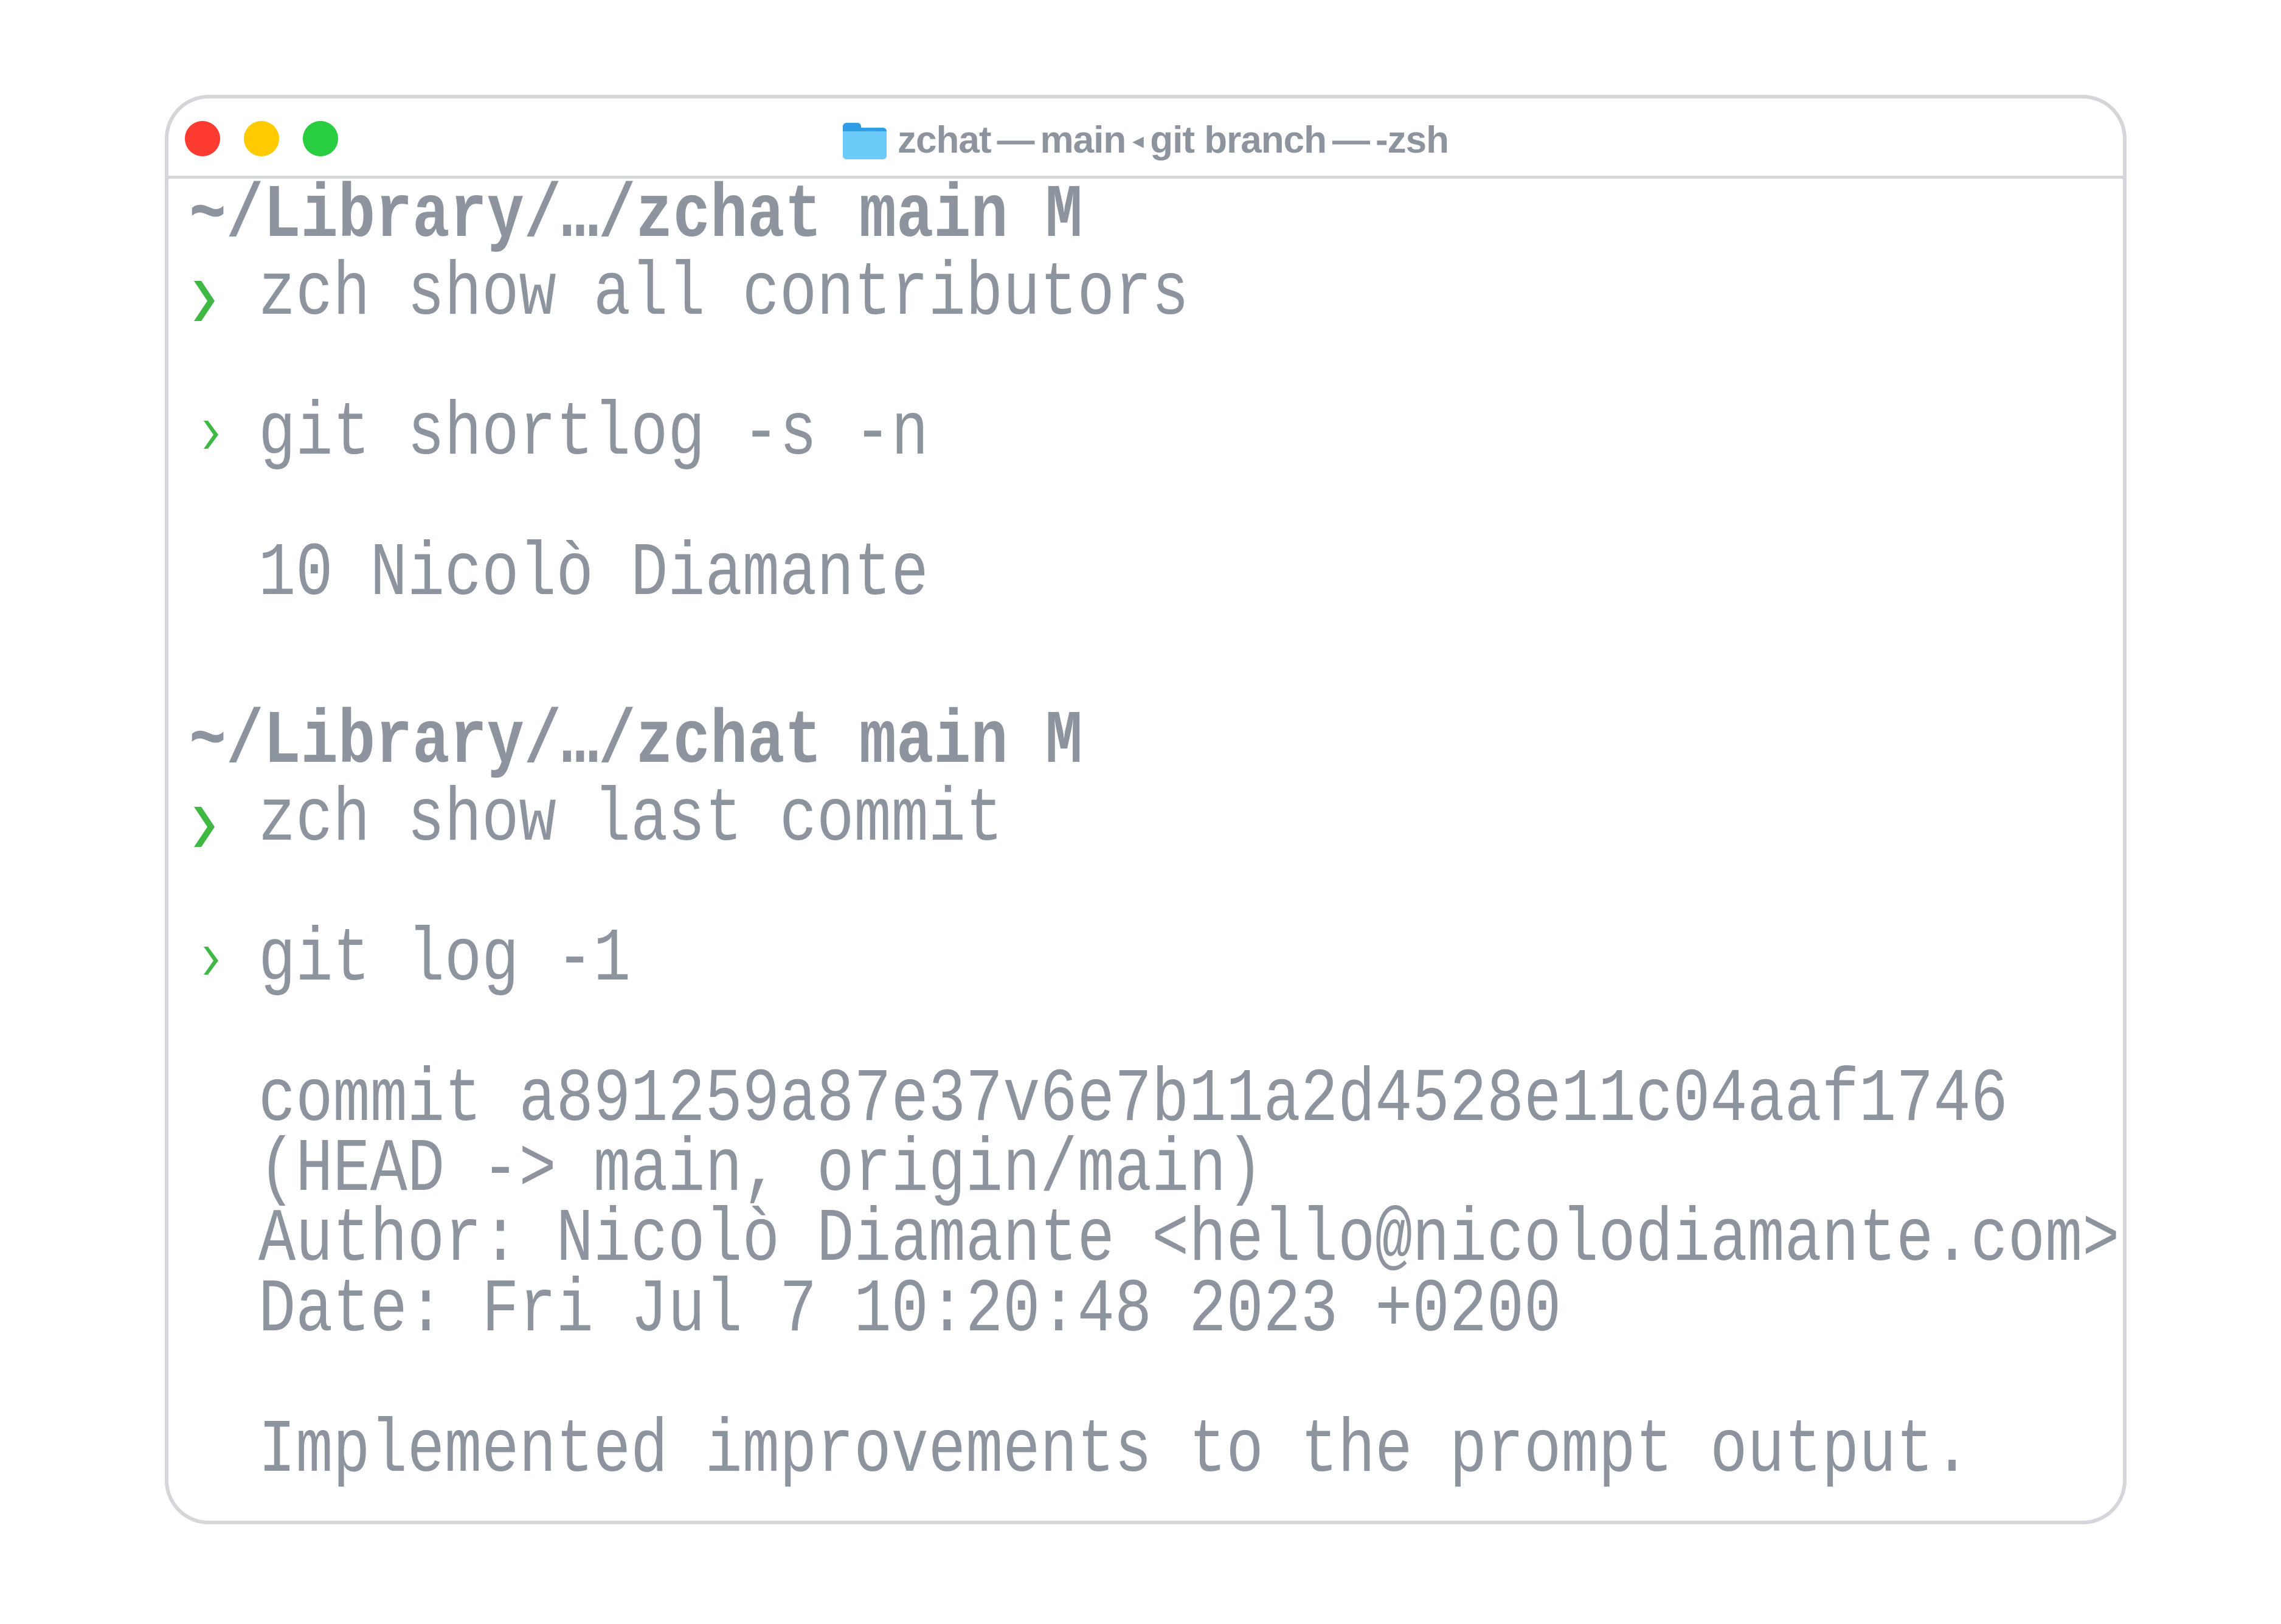 The width and height of the screenshot is (2281, 1624). Describe the element at coordinates (724, 294) in the screenshot. I see `user-request: zch show all contributors` at that location.